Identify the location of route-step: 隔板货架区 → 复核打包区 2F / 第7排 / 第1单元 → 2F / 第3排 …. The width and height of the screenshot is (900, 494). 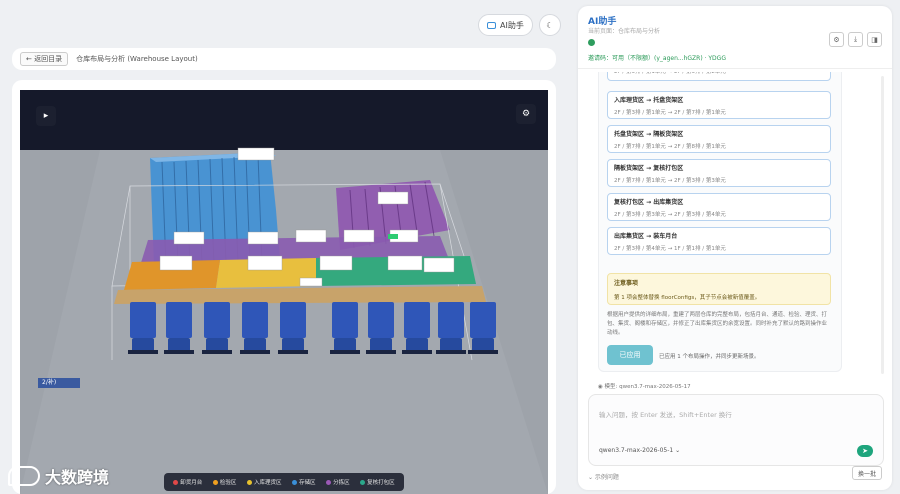
(719, 173).